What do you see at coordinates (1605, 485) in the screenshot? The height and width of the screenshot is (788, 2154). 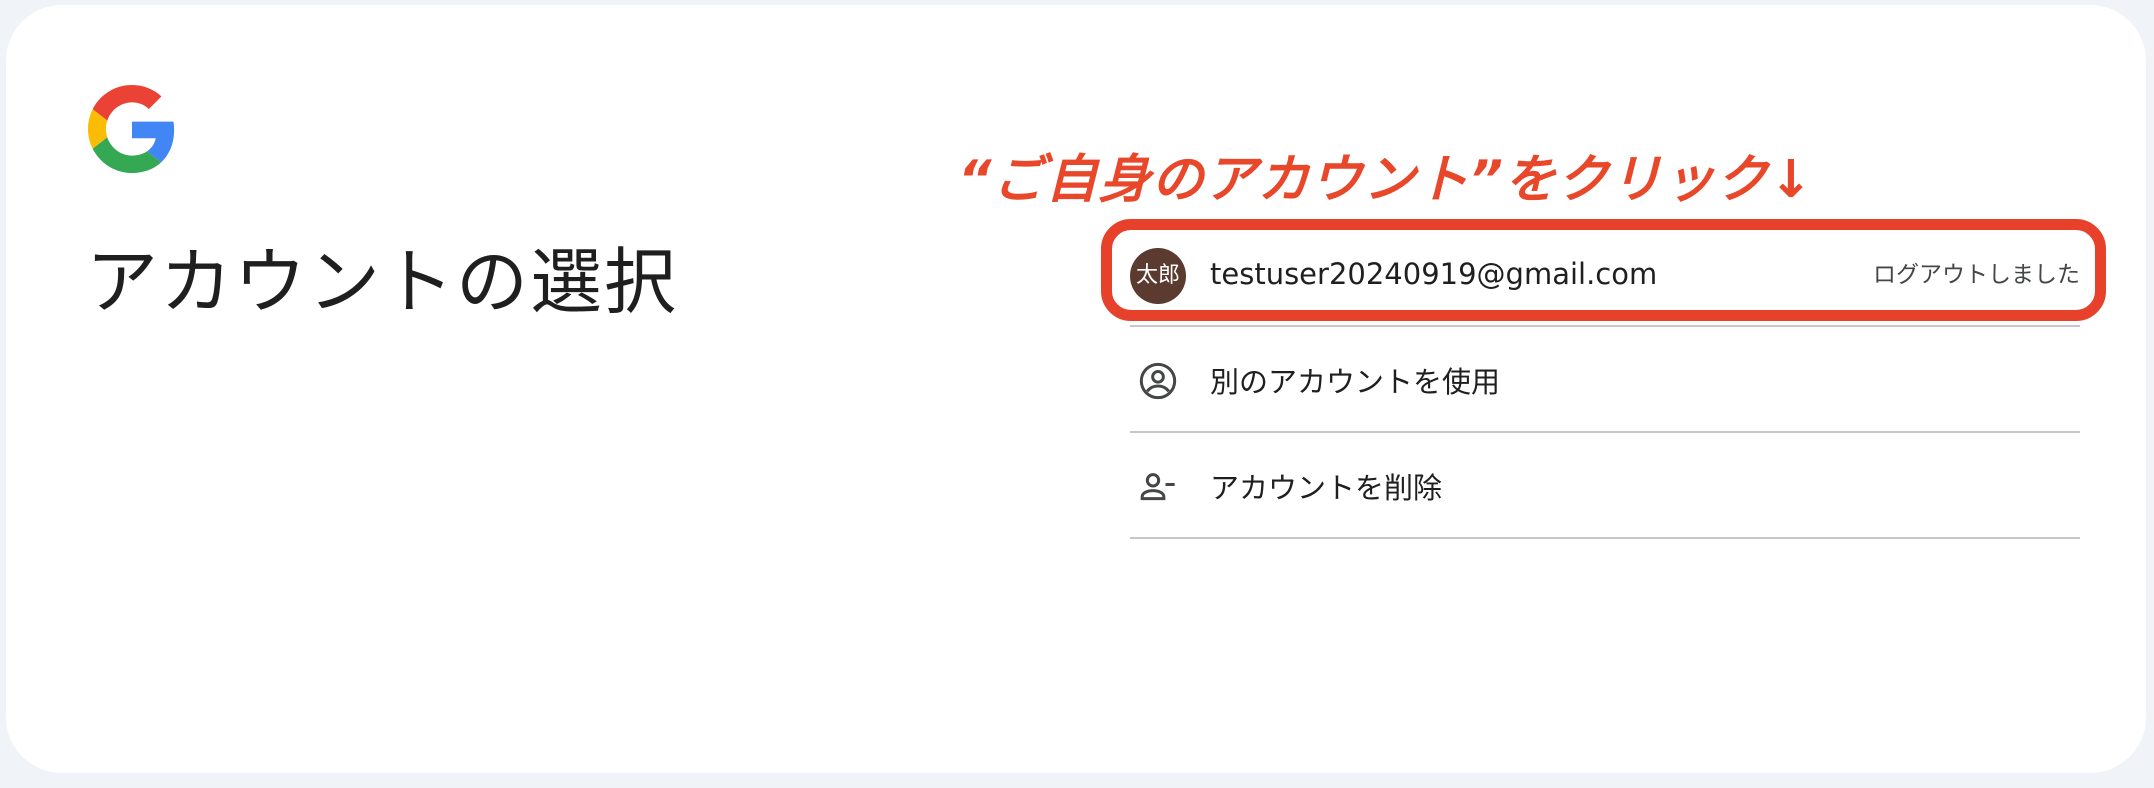 I see `remove-account-button: アカウントを削除` at bounding box center [1605, 485].